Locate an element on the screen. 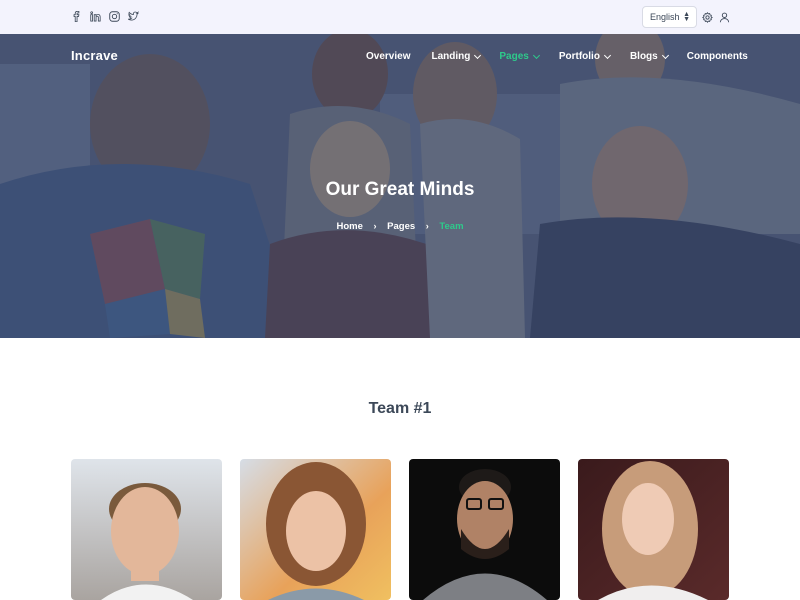 This screenshot has width=800, height=600. nav-item-landing: Landing is located at coordinates (456, 56).